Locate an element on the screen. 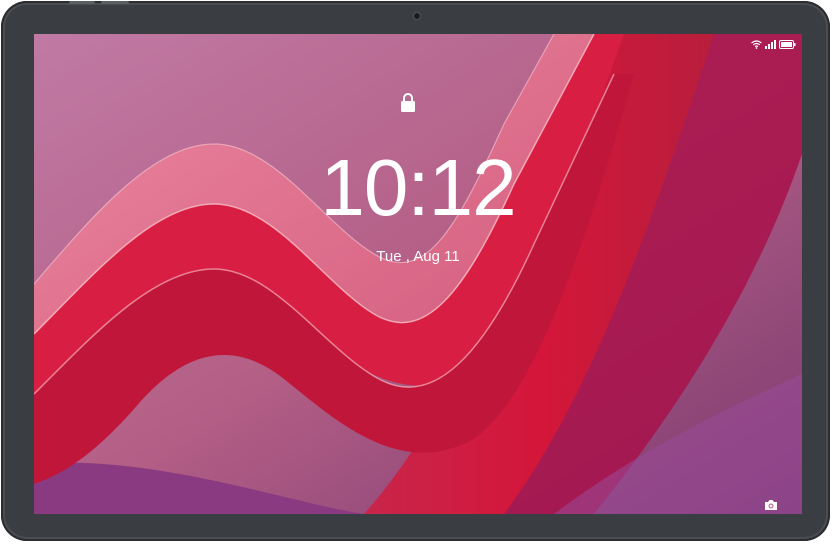  volume-button is located at coordinates (82, 2).